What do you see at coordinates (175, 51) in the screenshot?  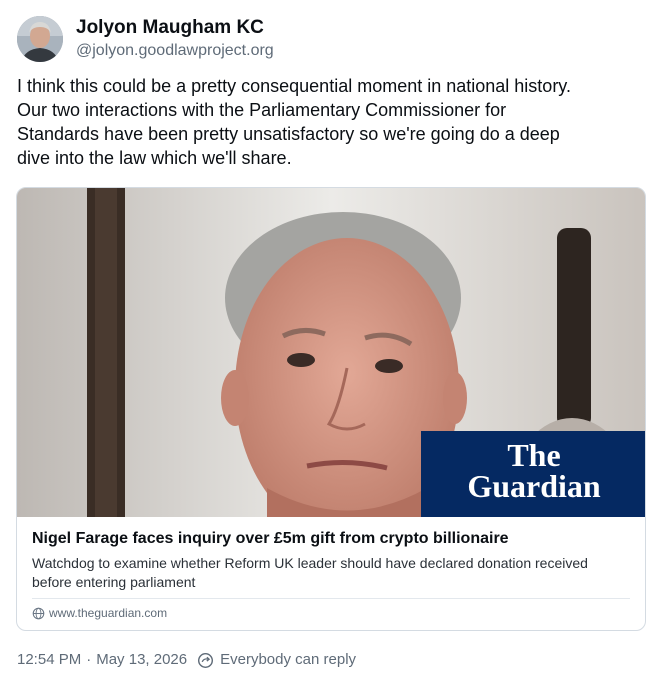 I see `author-handle: @jolyon.goodlawproject.org` at bounding box center [175, 51].